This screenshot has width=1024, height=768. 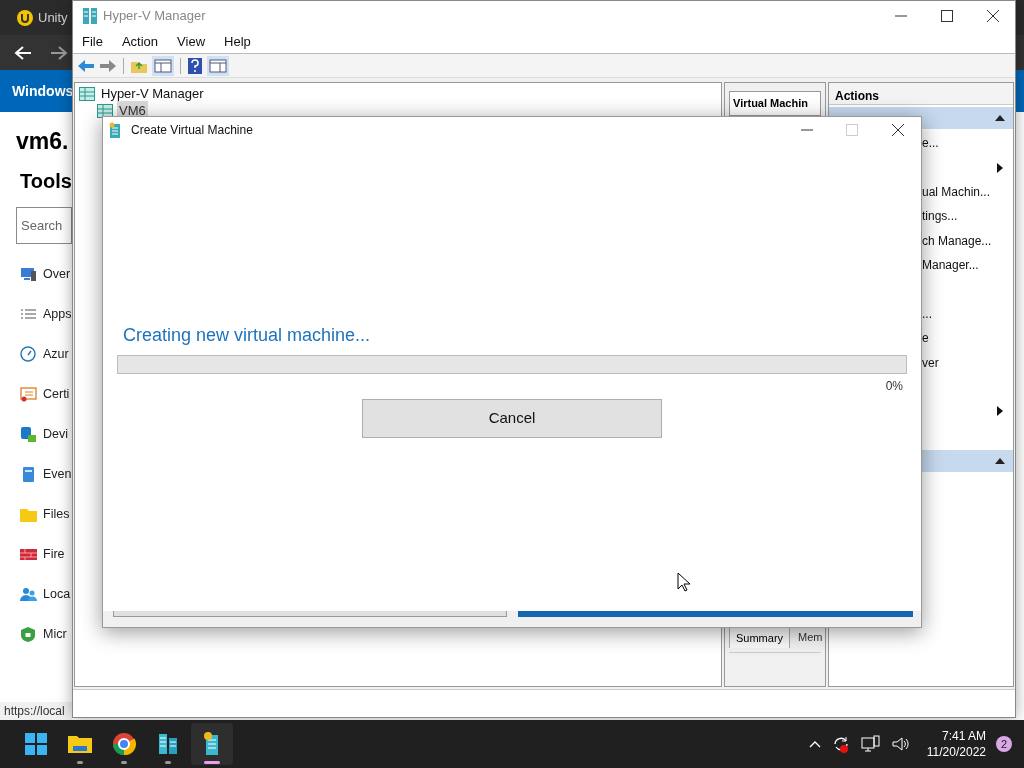 I want to click on tool-item: Loca, so click(x=57, y=594).